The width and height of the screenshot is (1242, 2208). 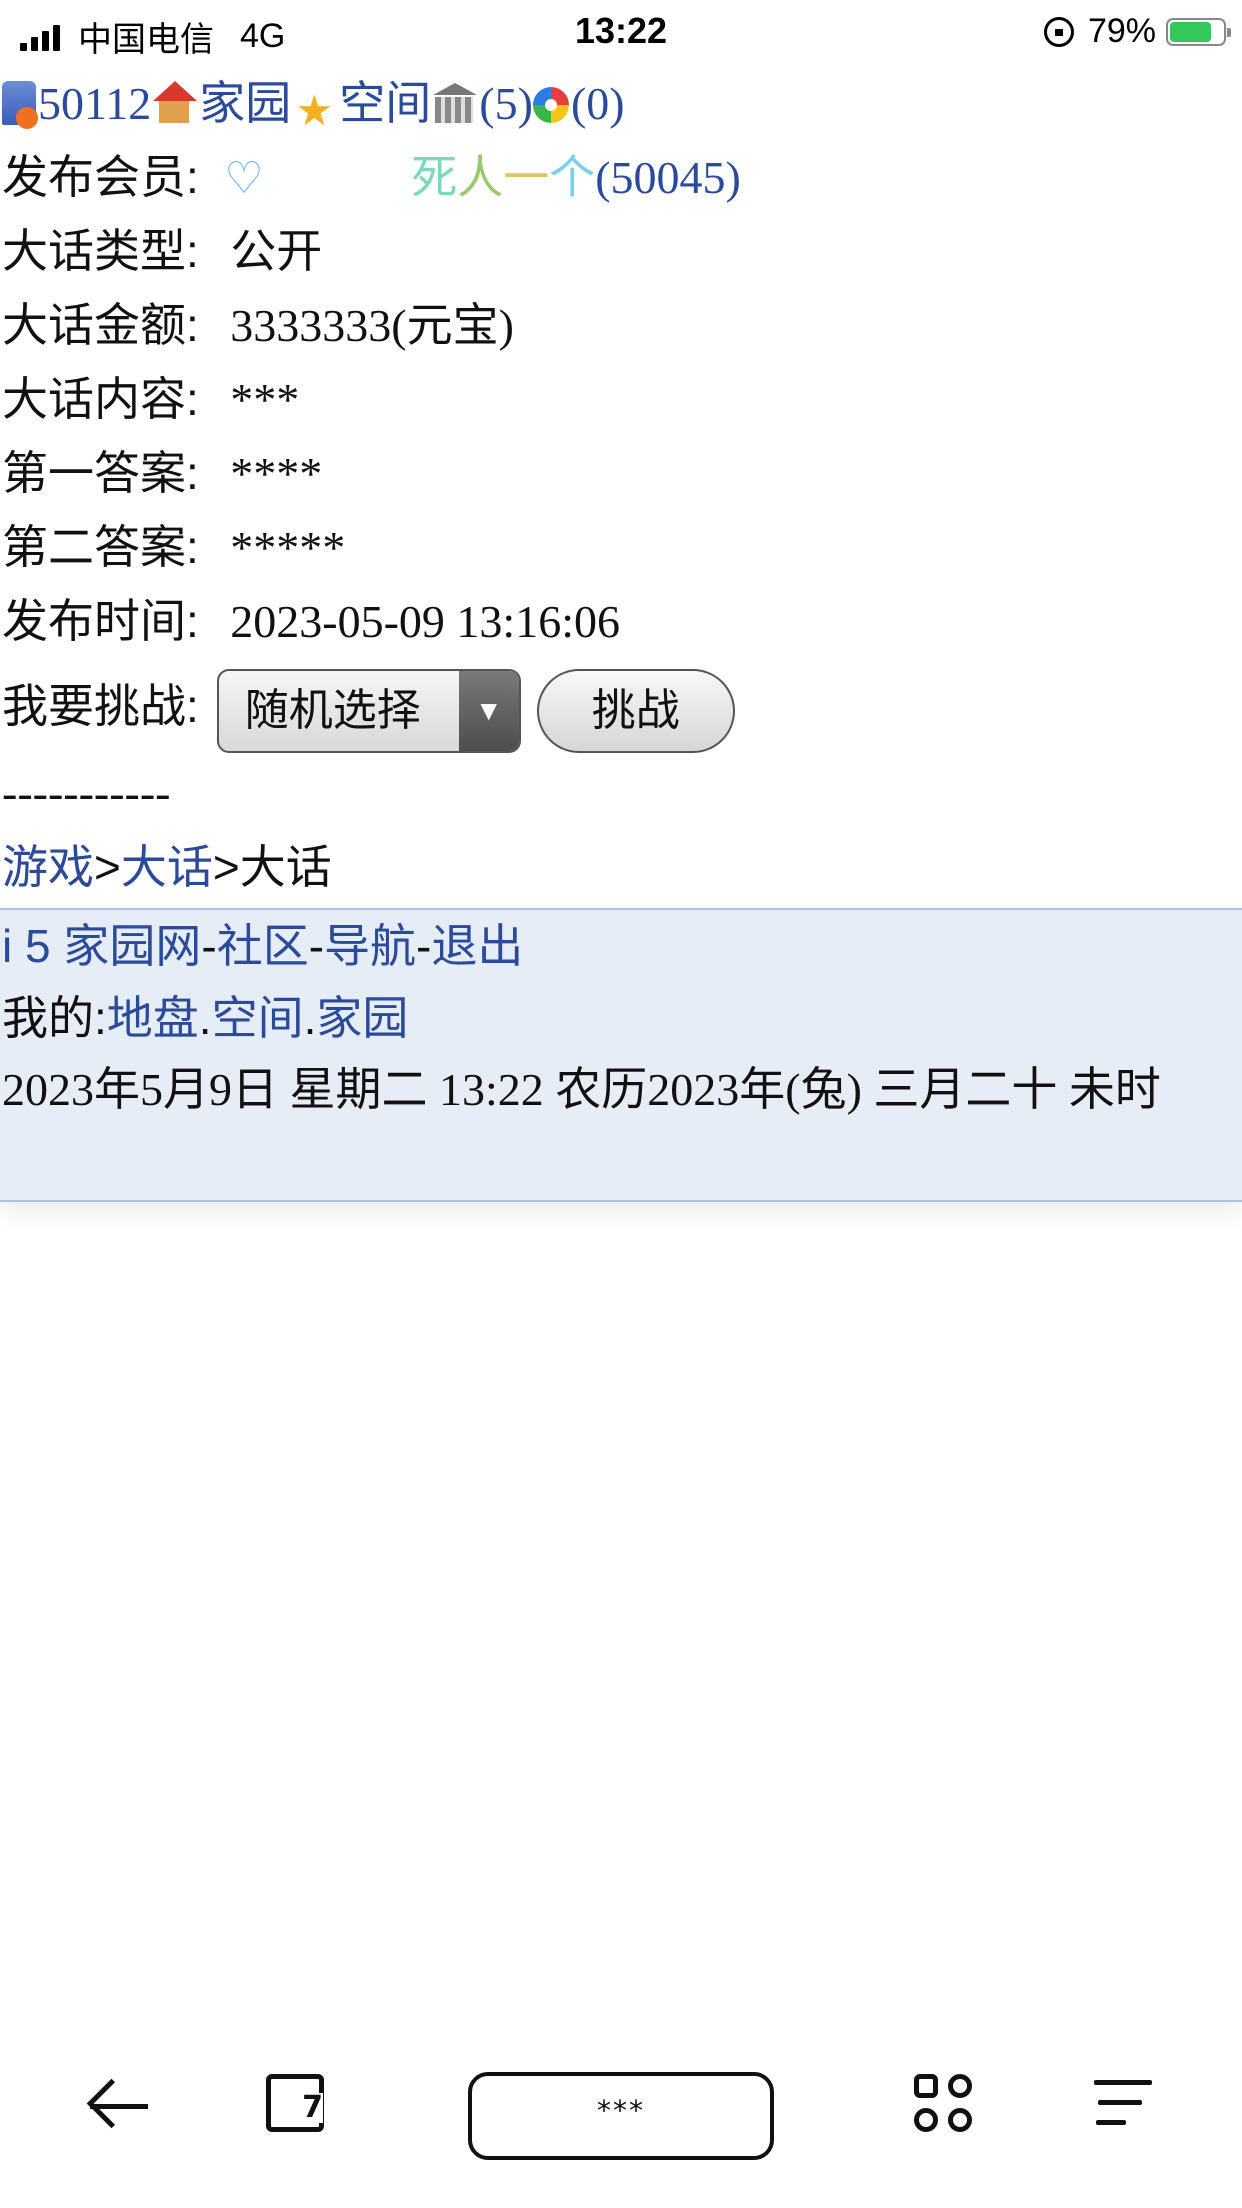 What do you see at coordinates (506, 103) in the screenshot?
I see `bank-count-link: (5)` at bounding box center [506, 103].